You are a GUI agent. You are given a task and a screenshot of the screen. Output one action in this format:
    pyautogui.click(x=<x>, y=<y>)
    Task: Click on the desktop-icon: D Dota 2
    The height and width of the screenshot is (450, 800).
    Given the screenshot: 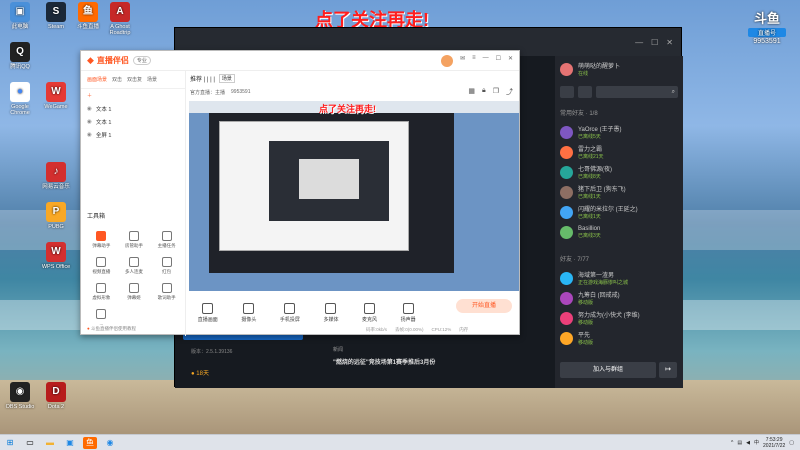 What is the action you would take?
    pyautogui.click(x=56, y=396)
    